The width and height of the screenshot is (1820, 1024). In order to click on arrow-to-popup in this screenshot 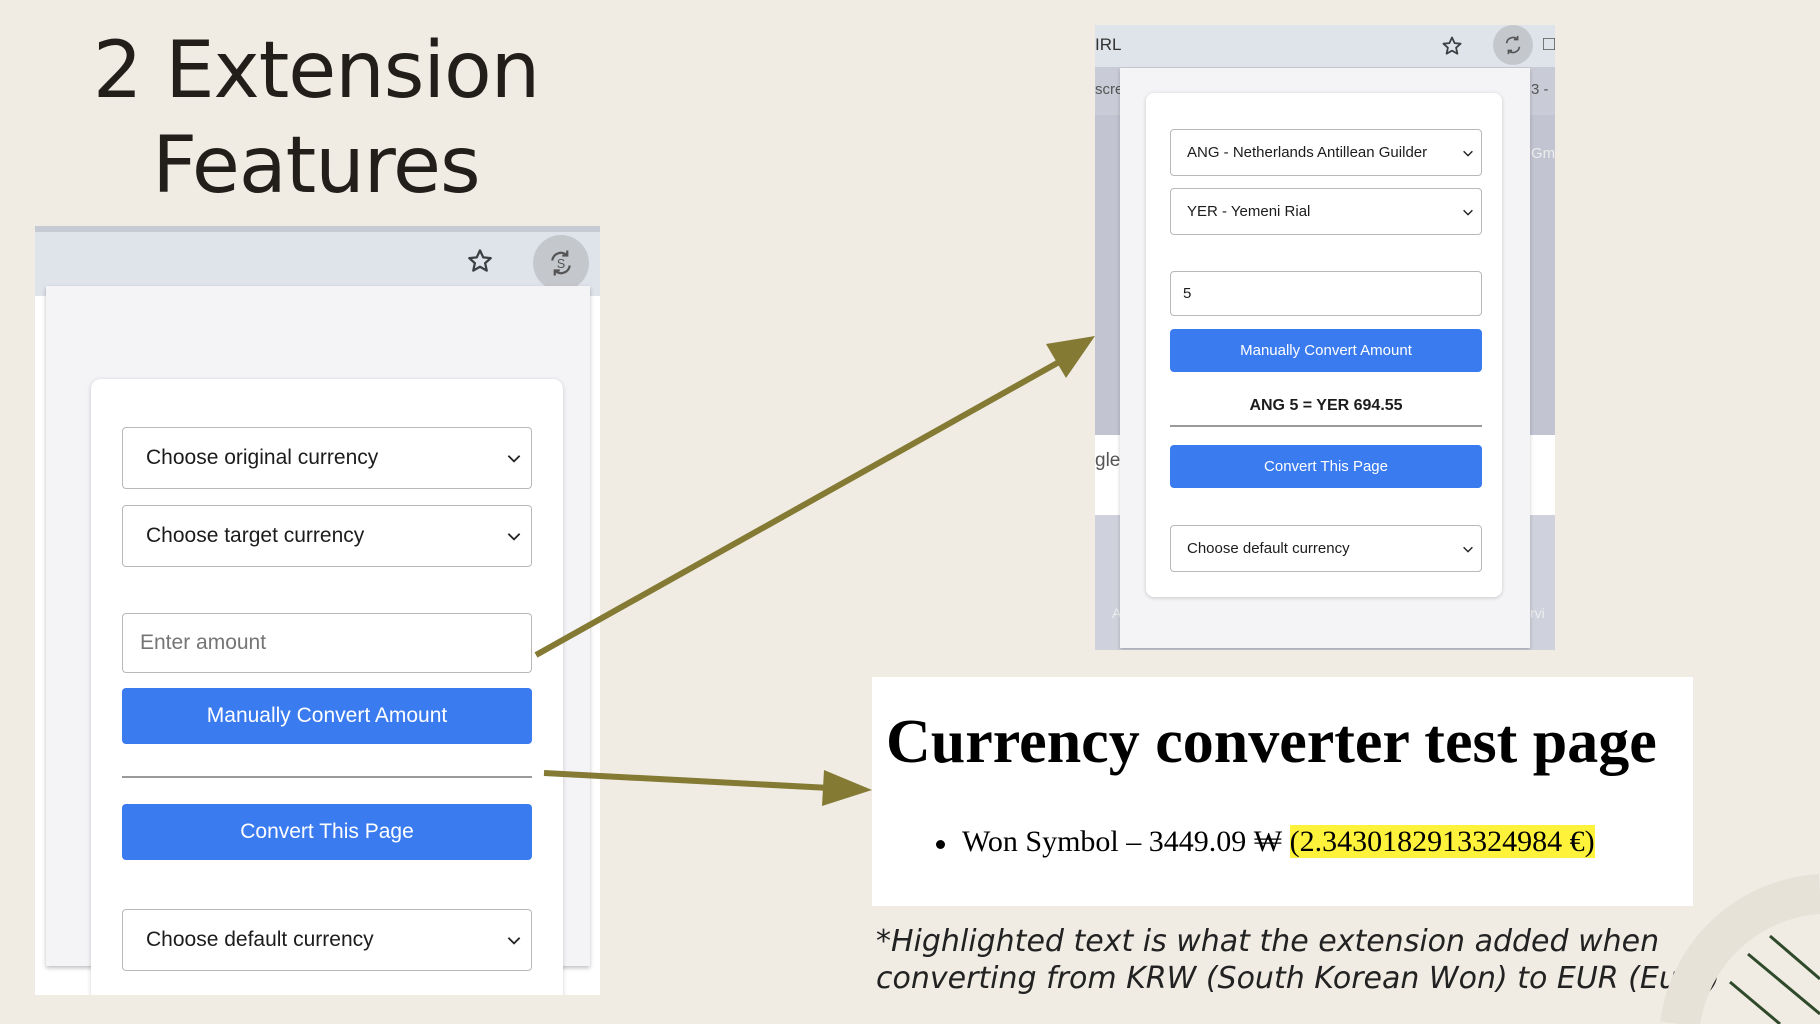, I will do `click(814, 497)`.